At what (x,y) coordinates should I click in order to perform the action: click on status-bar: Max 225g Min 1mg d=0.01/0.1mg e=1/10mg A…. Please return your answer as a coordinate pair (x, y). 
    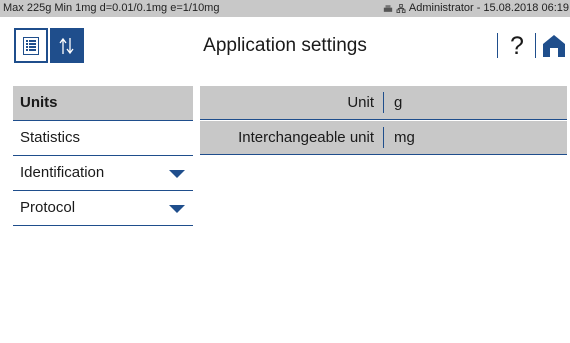
    Looking at the image, I should click on (285, 8).